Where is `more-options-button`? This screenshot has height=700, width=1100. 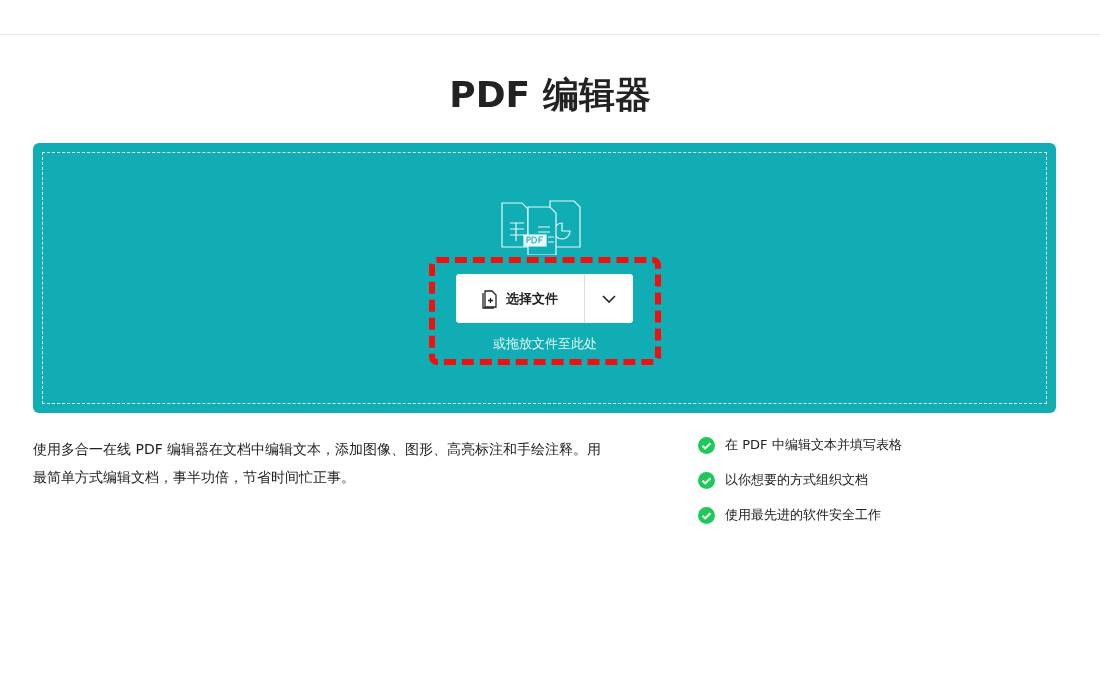
more-options-button is located at coordinates (608, 298).